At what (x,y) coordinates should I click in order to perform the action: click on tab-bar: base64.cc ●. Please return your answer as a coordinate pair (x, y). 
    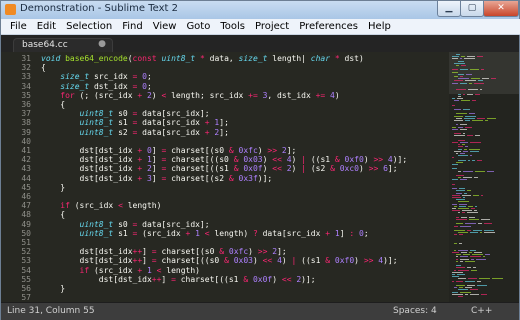
    Looking at the image, I should click on (260, 44).